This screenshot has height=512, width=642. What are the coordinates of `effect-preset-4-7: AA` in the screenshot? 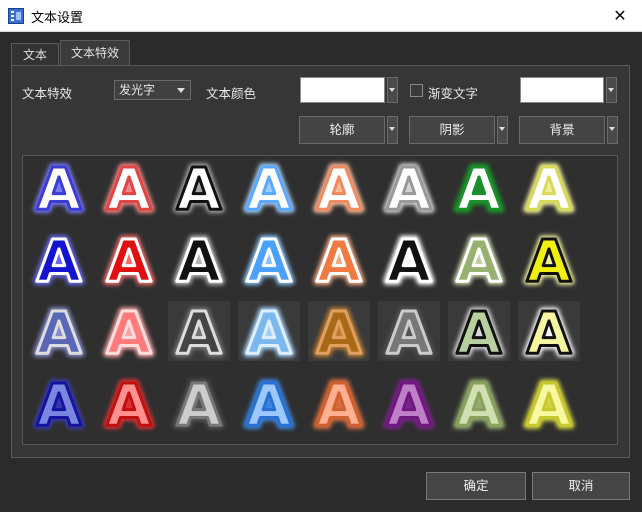 It's located at (479, 403).